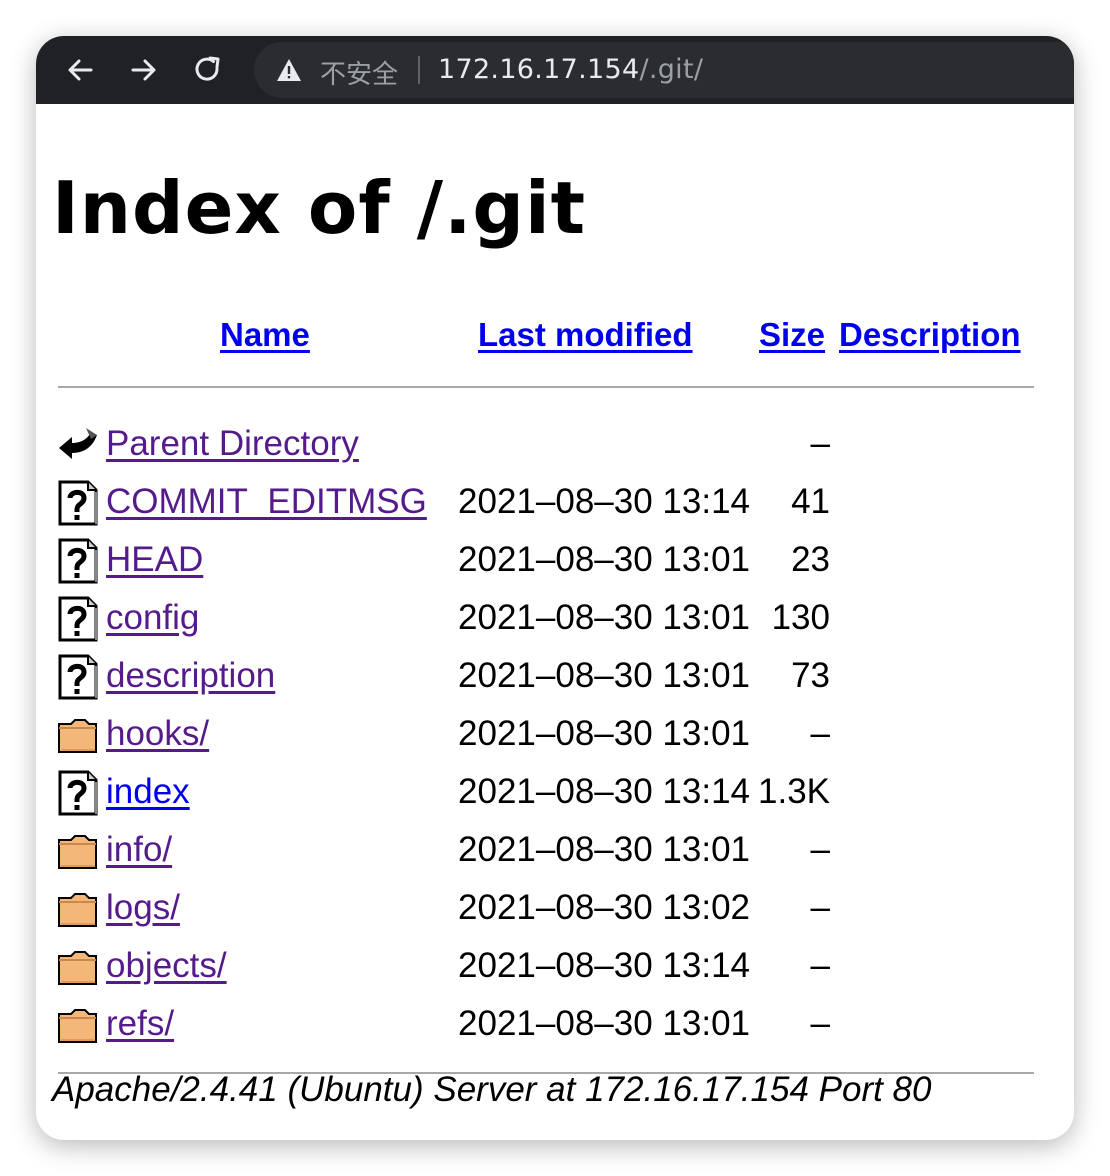  What do you see at coordinates (604, 907) in the screenshot?
I see `last-modified-cell: 2021–08–30 13:02` at bounding box center [604, 907].